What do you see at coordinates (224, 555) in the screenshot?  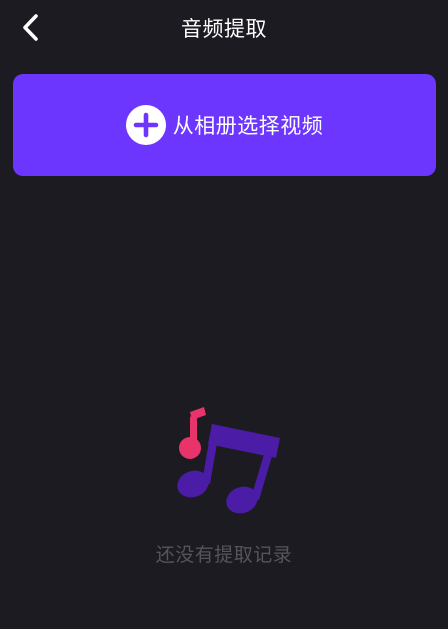 I see `empty-state-message: 还没有提取记录` at bounding box center [224, 555].